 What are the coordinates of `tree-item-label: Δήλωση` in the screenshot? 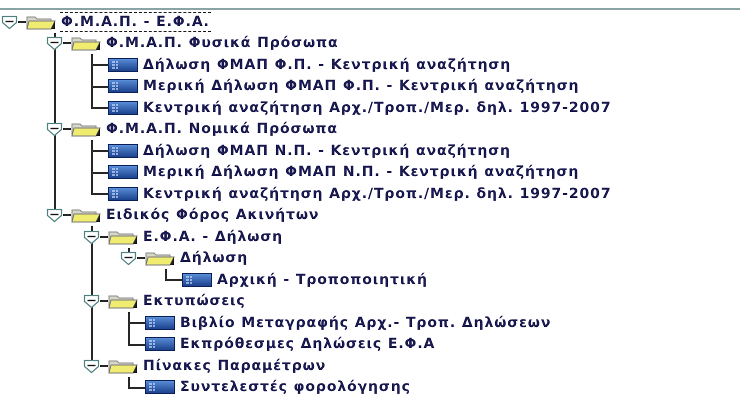 It's located at (214, 258).